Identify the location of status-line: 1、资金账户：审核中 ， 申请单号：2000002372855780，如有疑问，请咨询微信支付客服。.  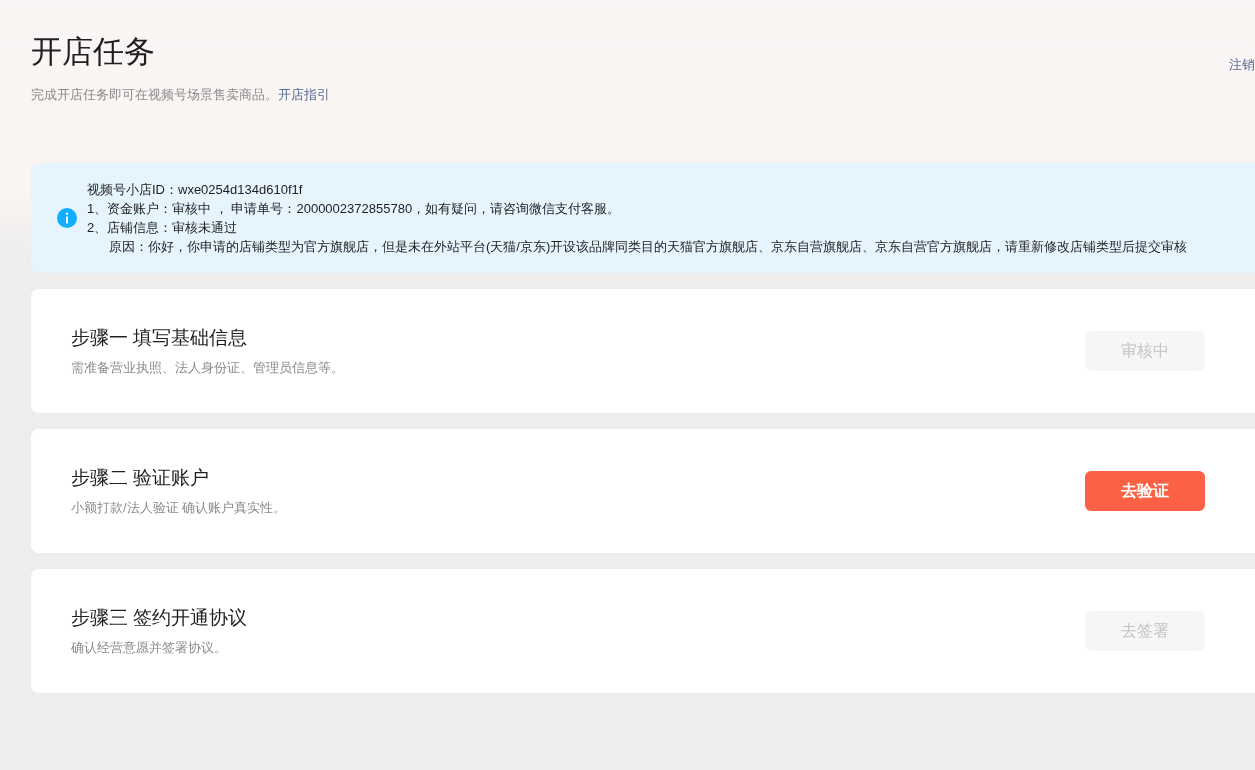
(354, 209).